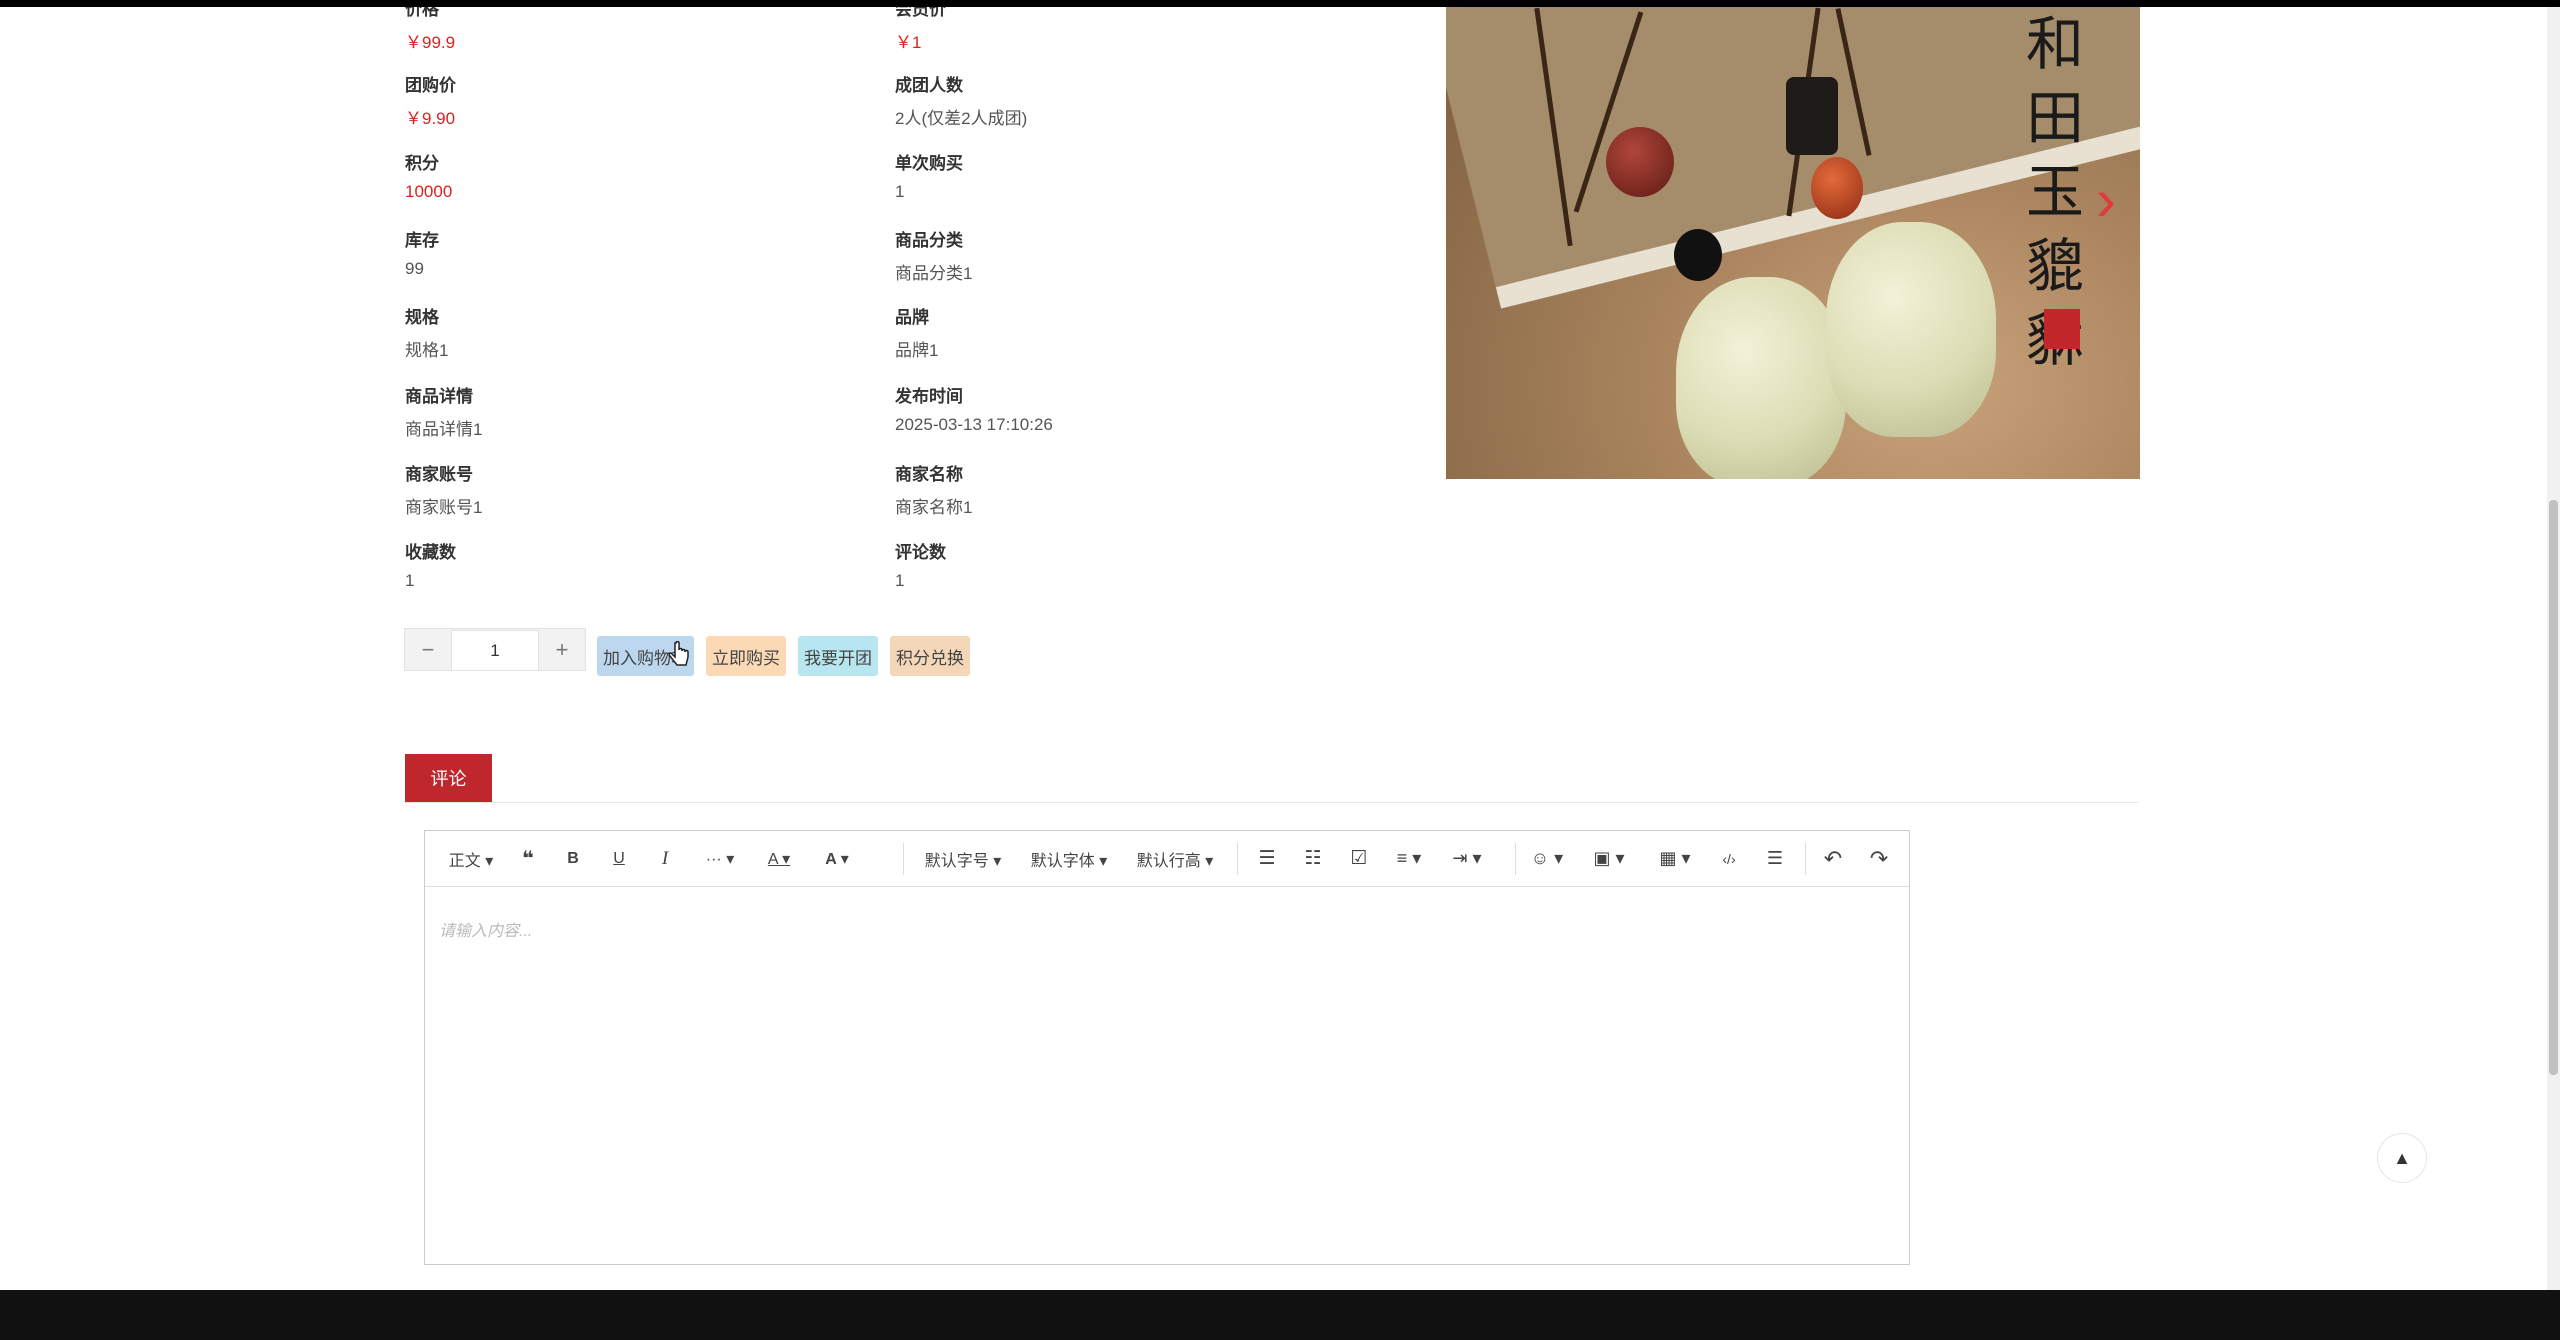 This screenshot has width=2560, height=1340. I want to click on increase-button: +, so click(562, 649).